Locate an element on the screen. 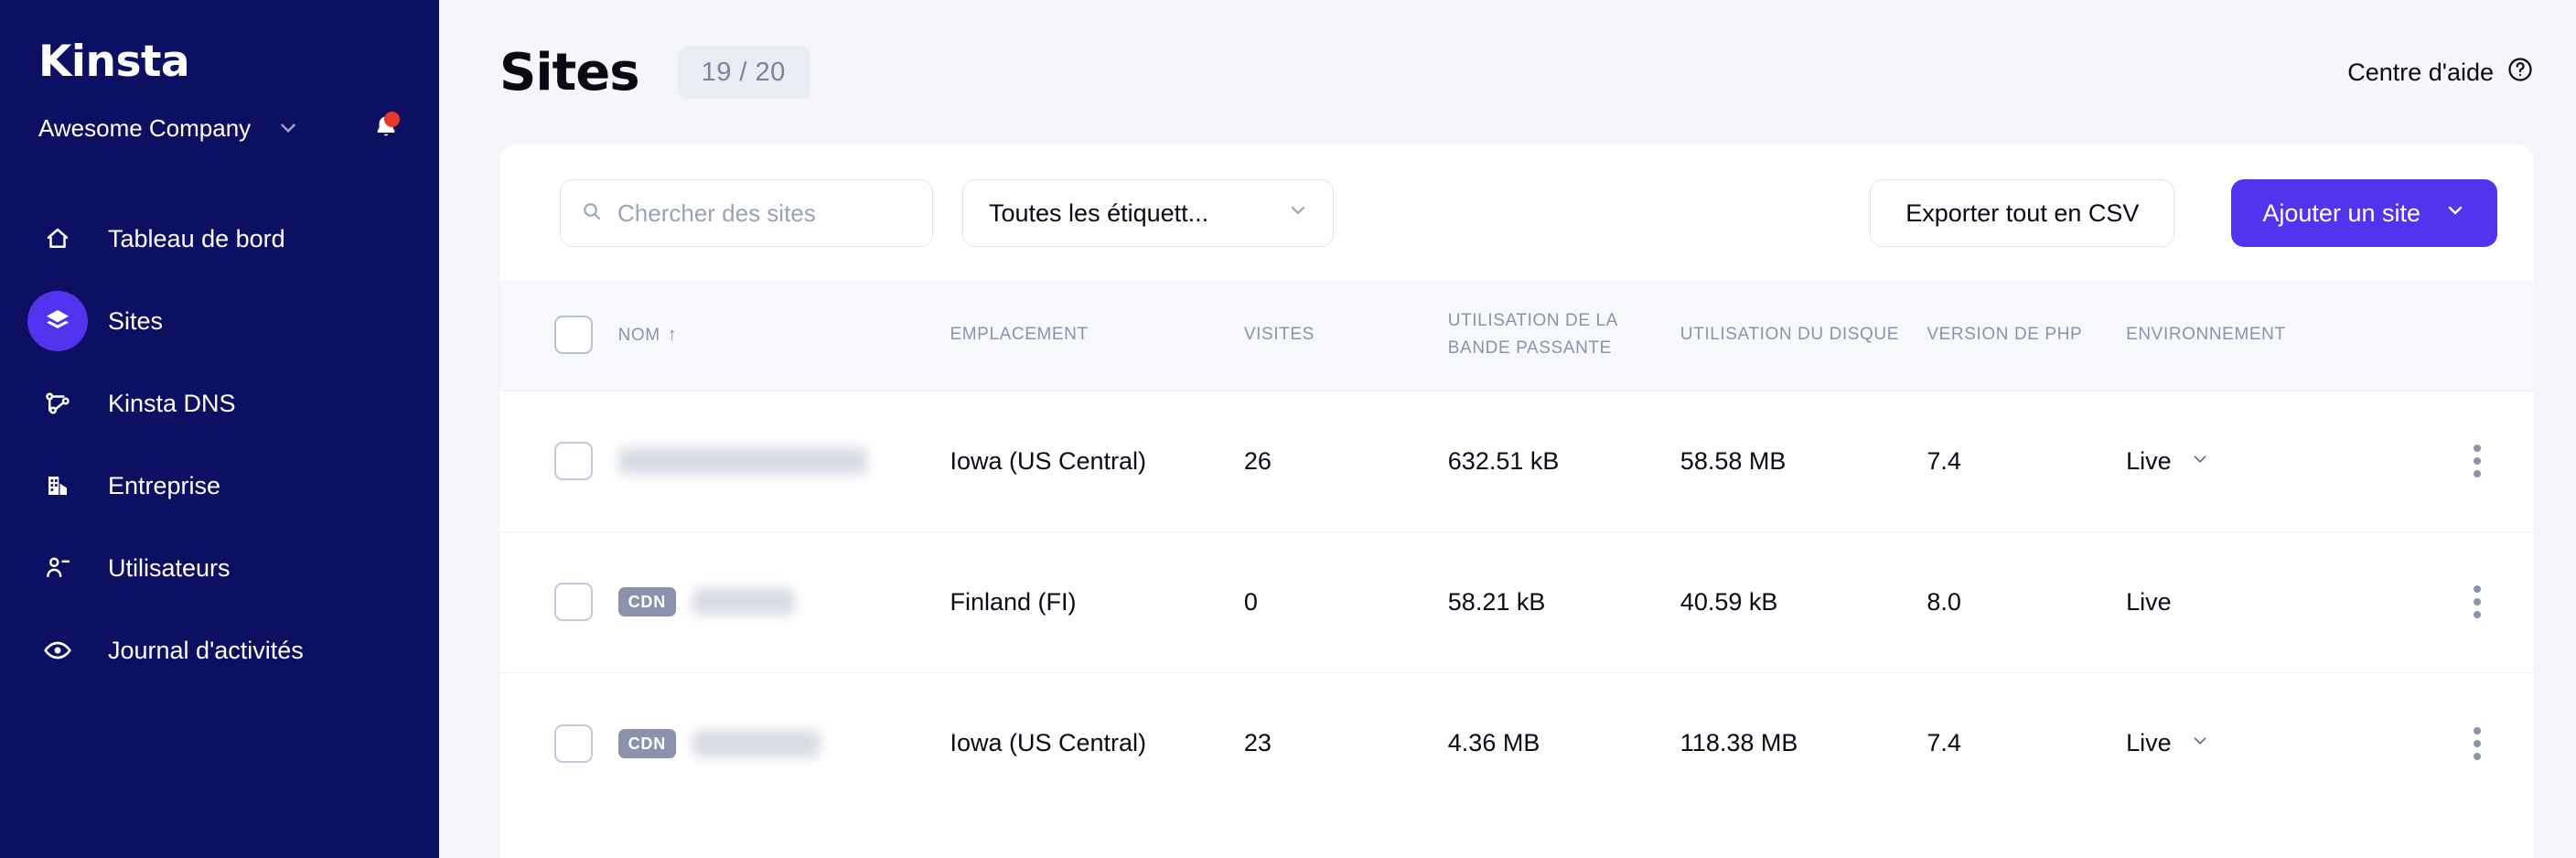 The height and width of the screenshot is (858, 2576). notifications-button is located at coordinates (386, 128).